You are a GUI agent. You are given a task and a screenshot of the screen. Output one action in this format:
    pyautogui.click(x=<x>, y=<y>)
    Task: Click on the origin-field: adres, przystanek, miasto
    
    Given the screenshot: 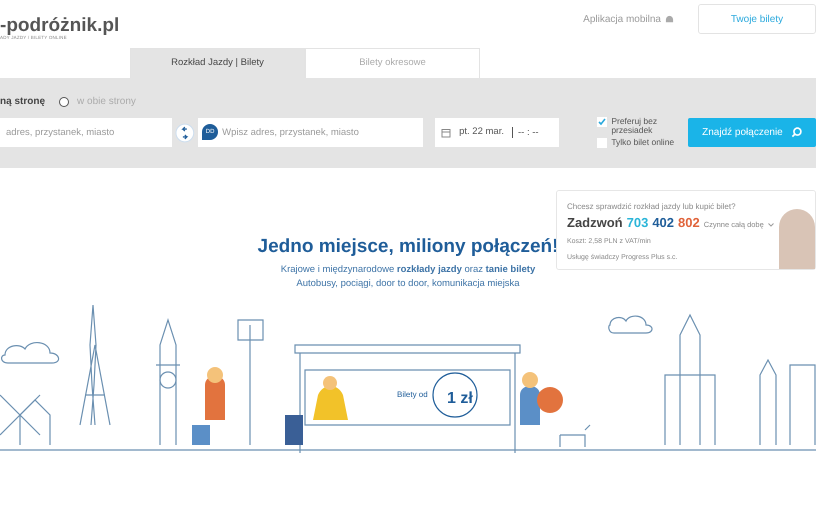 What is the action you would take?
    pyautogui.click(x=86, y=132)
    